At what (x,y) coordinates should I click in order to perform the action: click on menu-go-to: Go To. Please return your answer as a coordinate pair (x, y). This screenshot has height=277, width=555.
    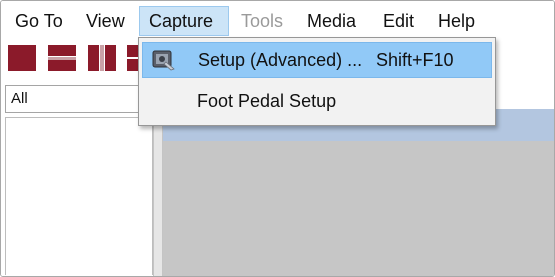
    Looking at the image, I should click on (39, 21).